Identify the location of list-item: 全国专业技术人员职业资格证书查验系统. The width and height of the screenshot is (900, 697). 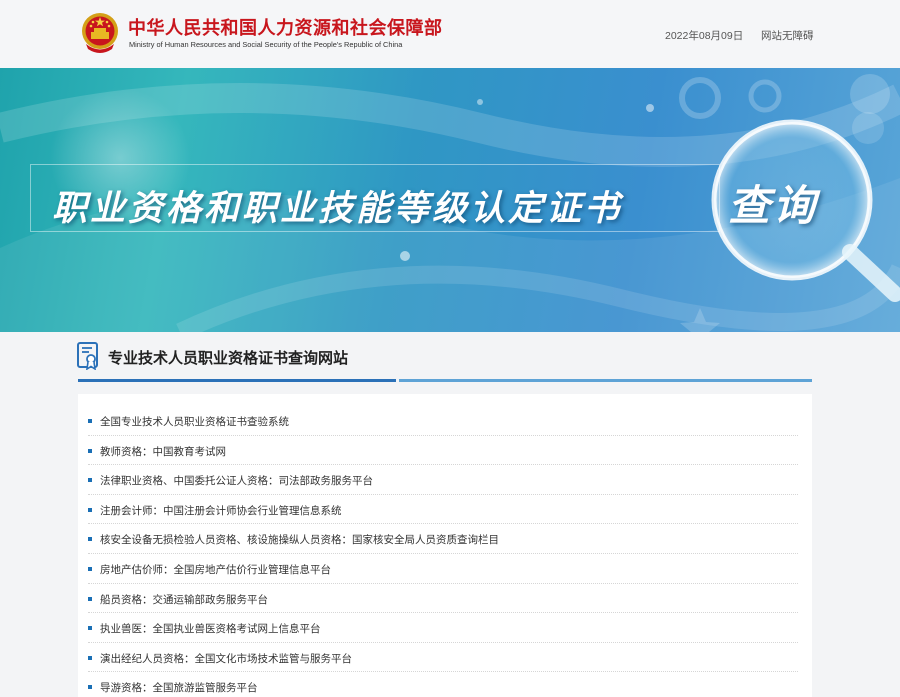
(443, 421).